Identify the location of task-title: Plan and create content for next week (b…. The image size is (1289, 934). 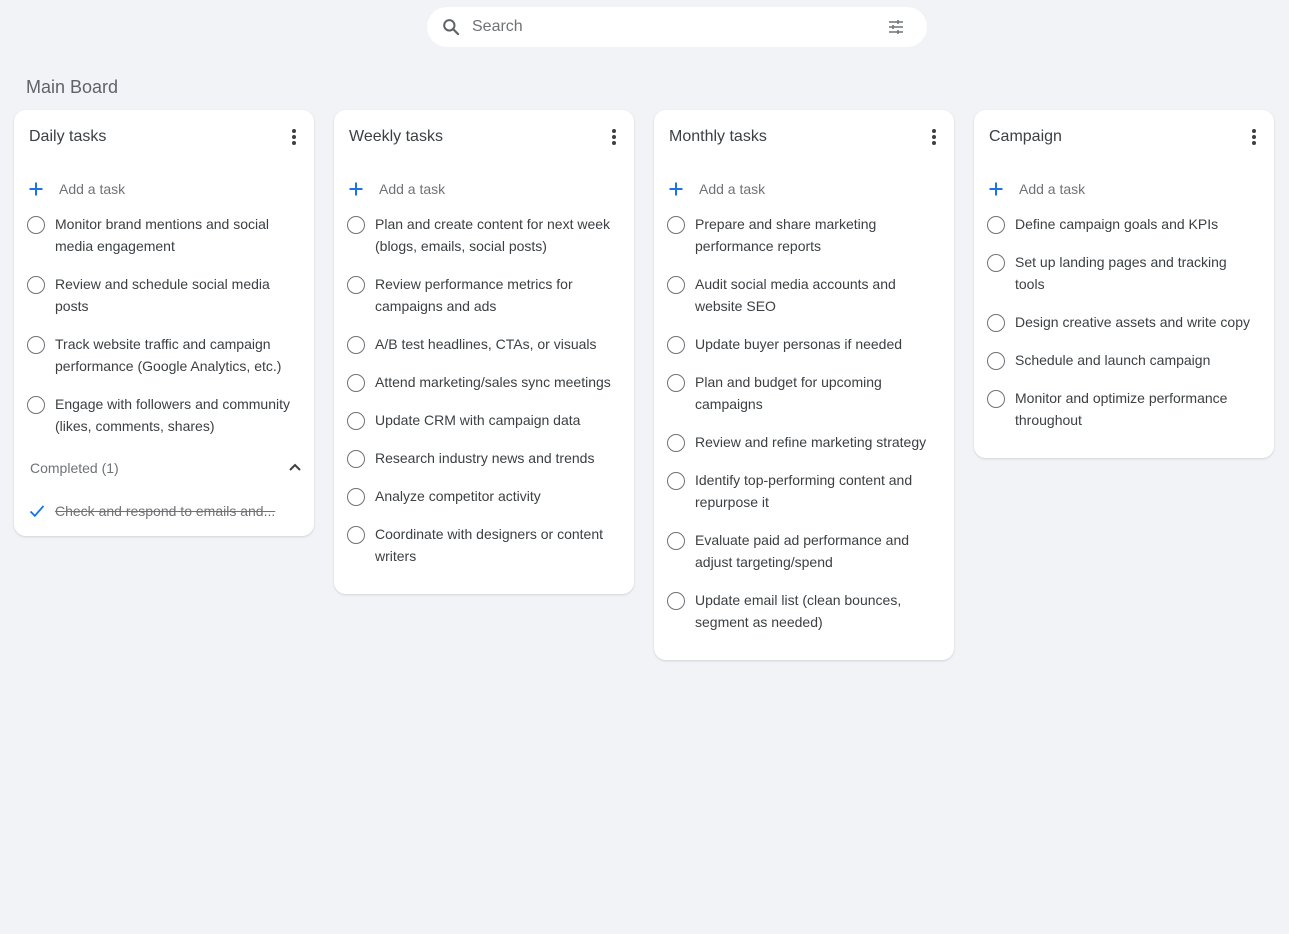
(494, 235).